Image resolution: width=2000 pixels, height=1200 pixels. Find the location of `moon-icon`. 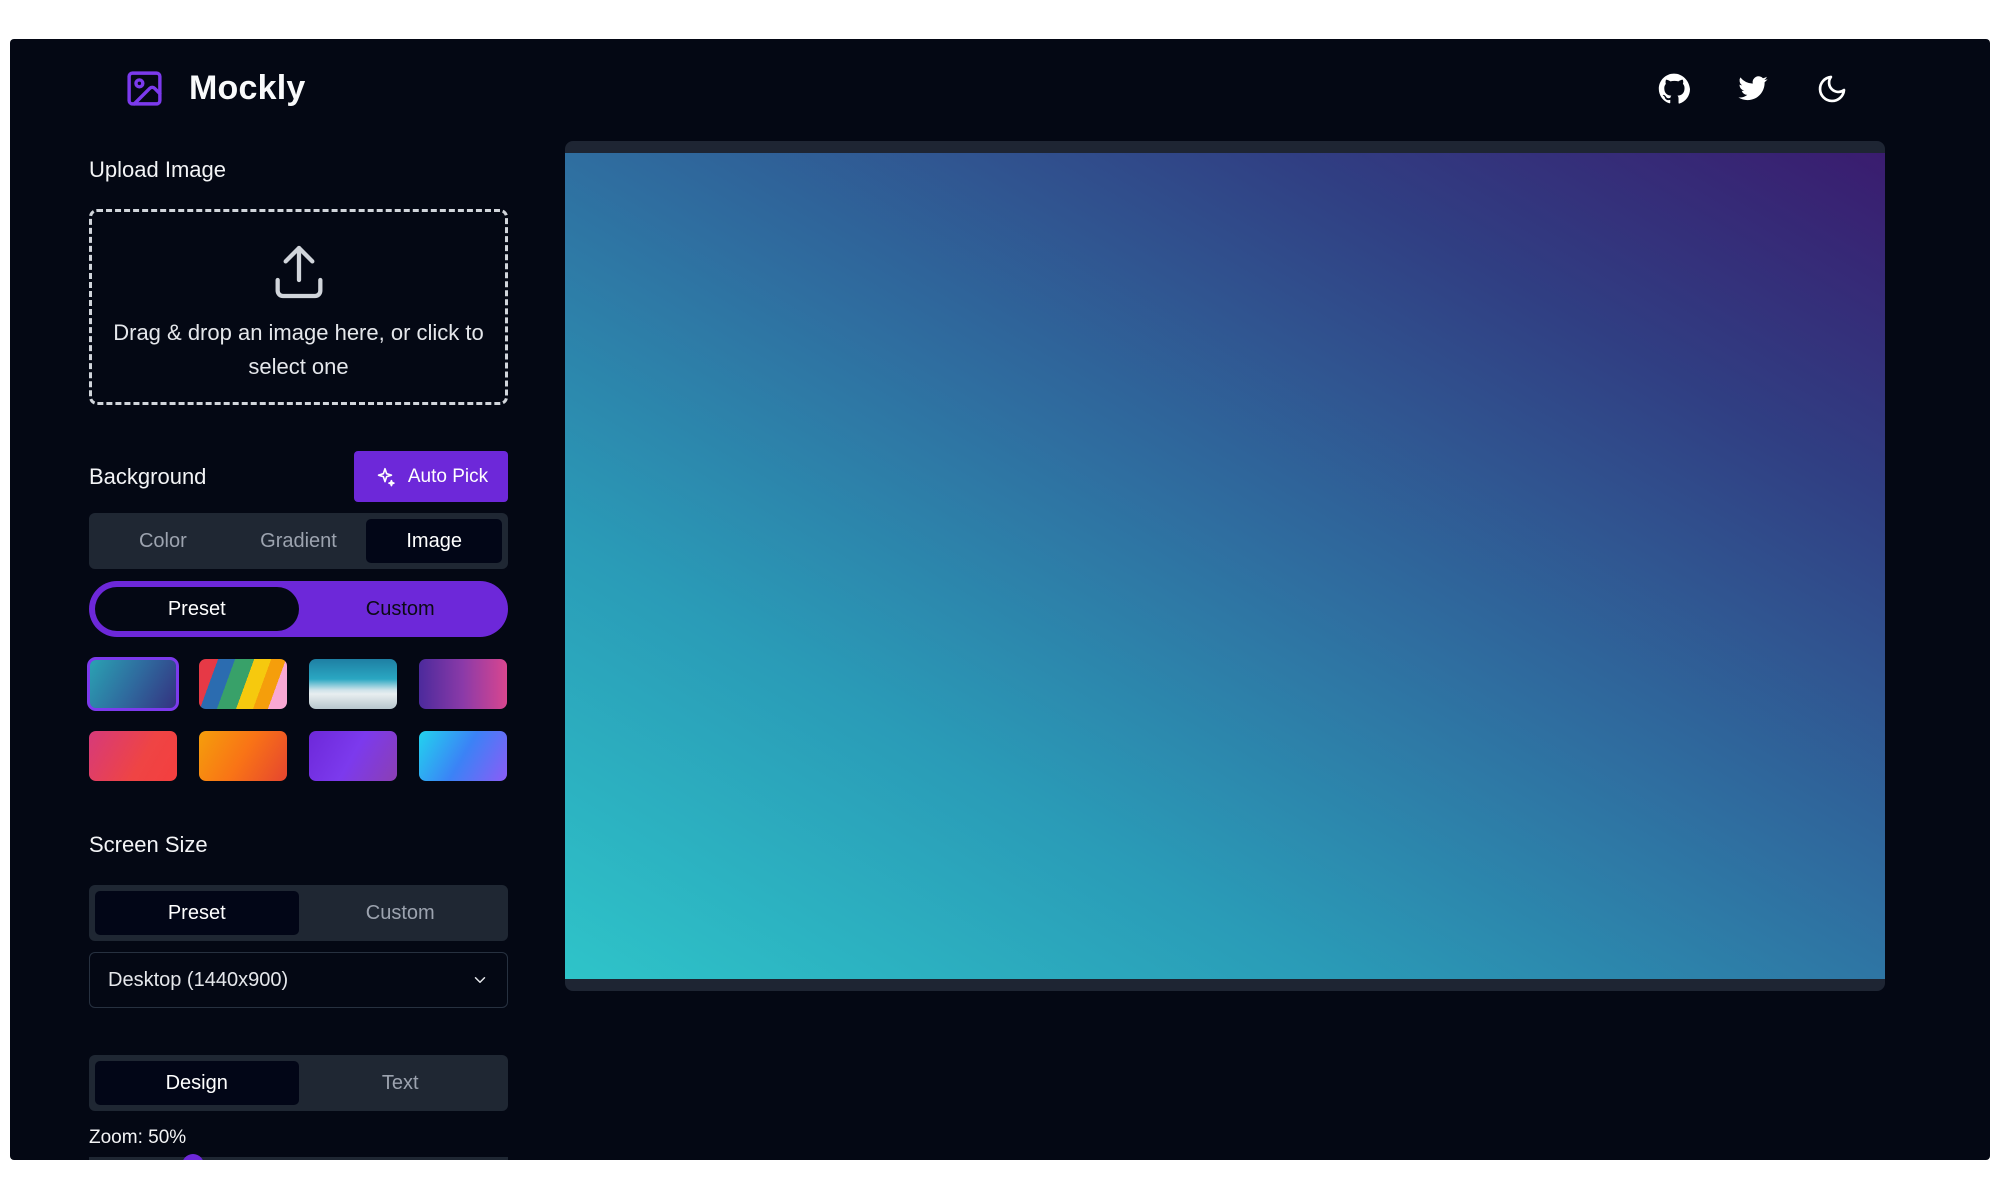

moon-icon is located at coordinates (1831, 88).